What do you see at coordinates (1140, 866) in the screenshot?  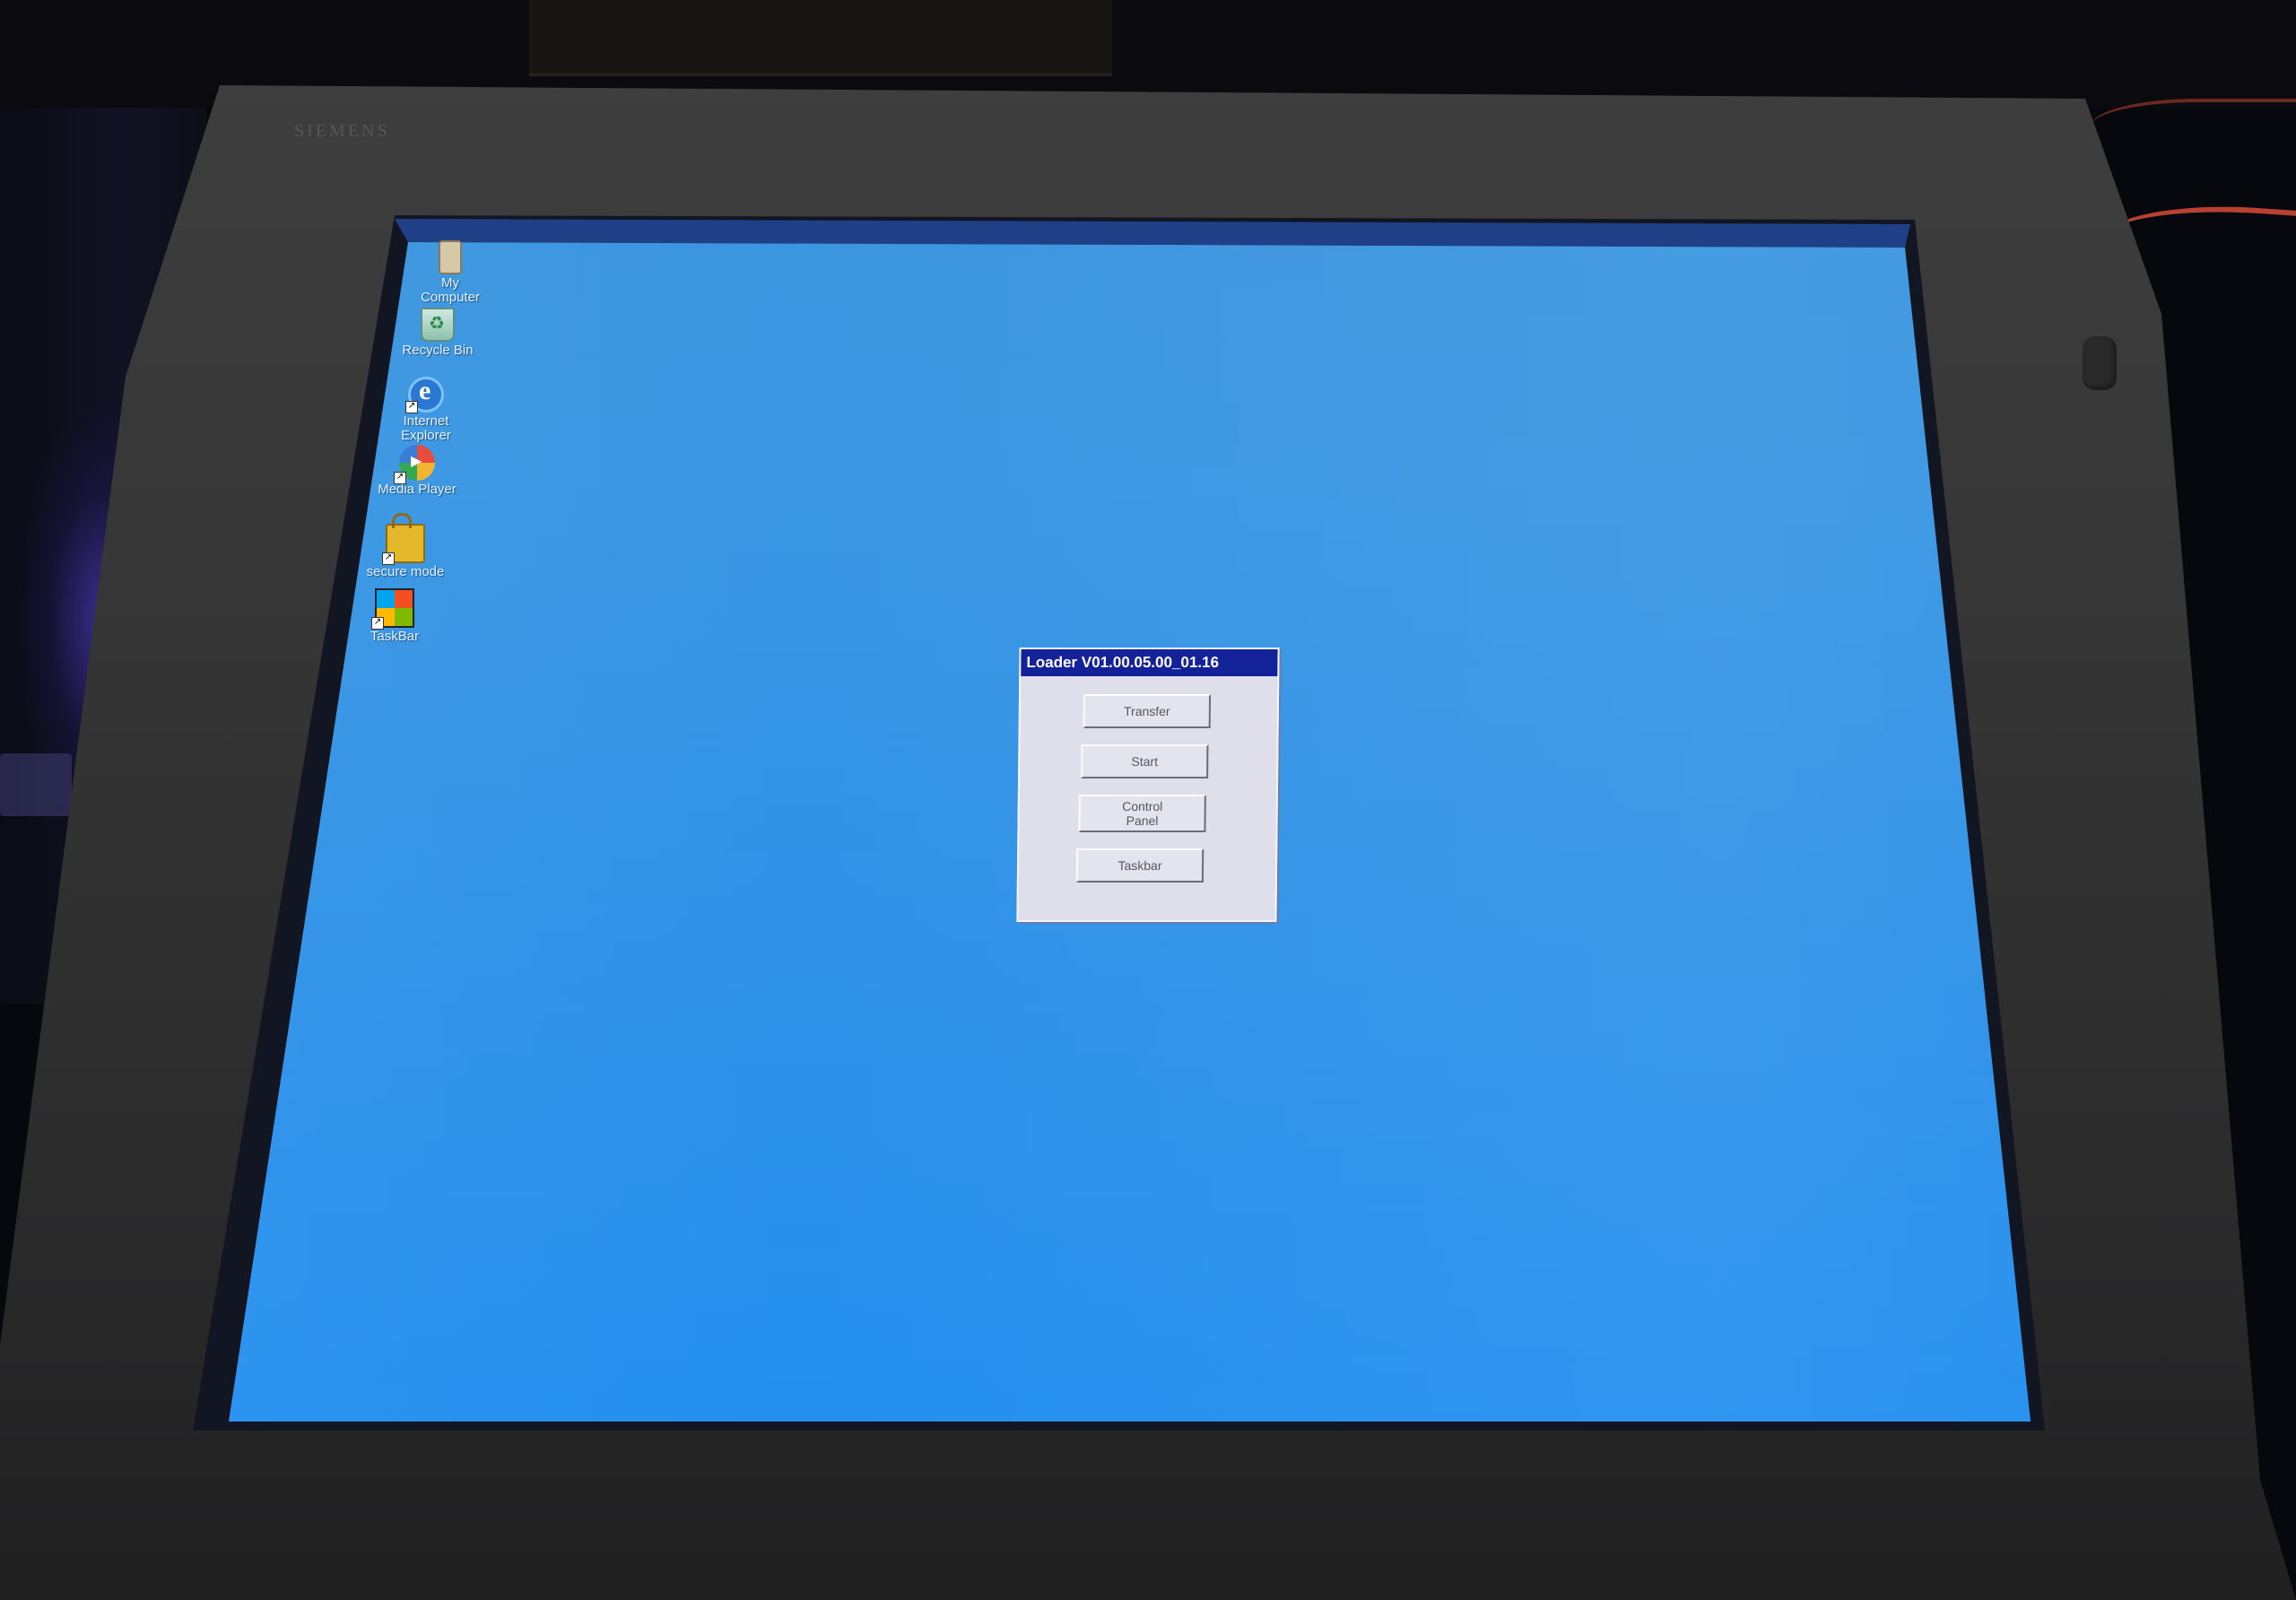 I see `taskbar-button: Taskbar` at bounding box center [1140, 866].